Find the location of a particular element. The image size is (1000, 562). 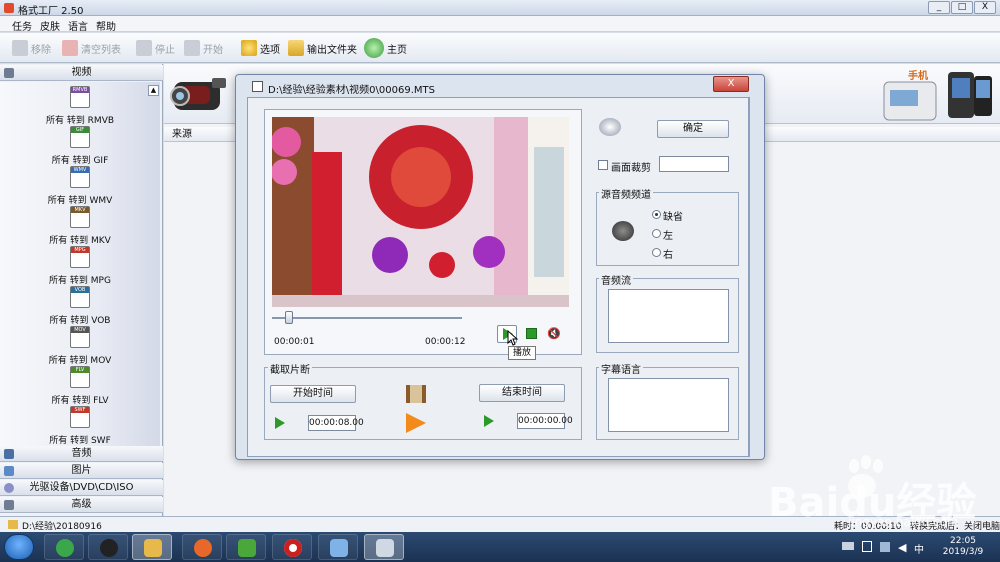

end-time-button: 结束时间 is located at coordinates (522, 393).